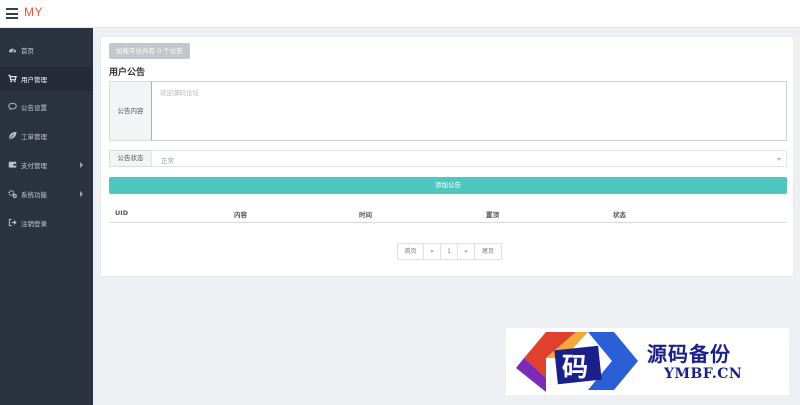 The height and width of the screenshot is (405, 800). Describe the element at coordinates (149, 51) in the screenshot. I see `notice-count-badge: 加载平台共有 0 个公告` at that location.